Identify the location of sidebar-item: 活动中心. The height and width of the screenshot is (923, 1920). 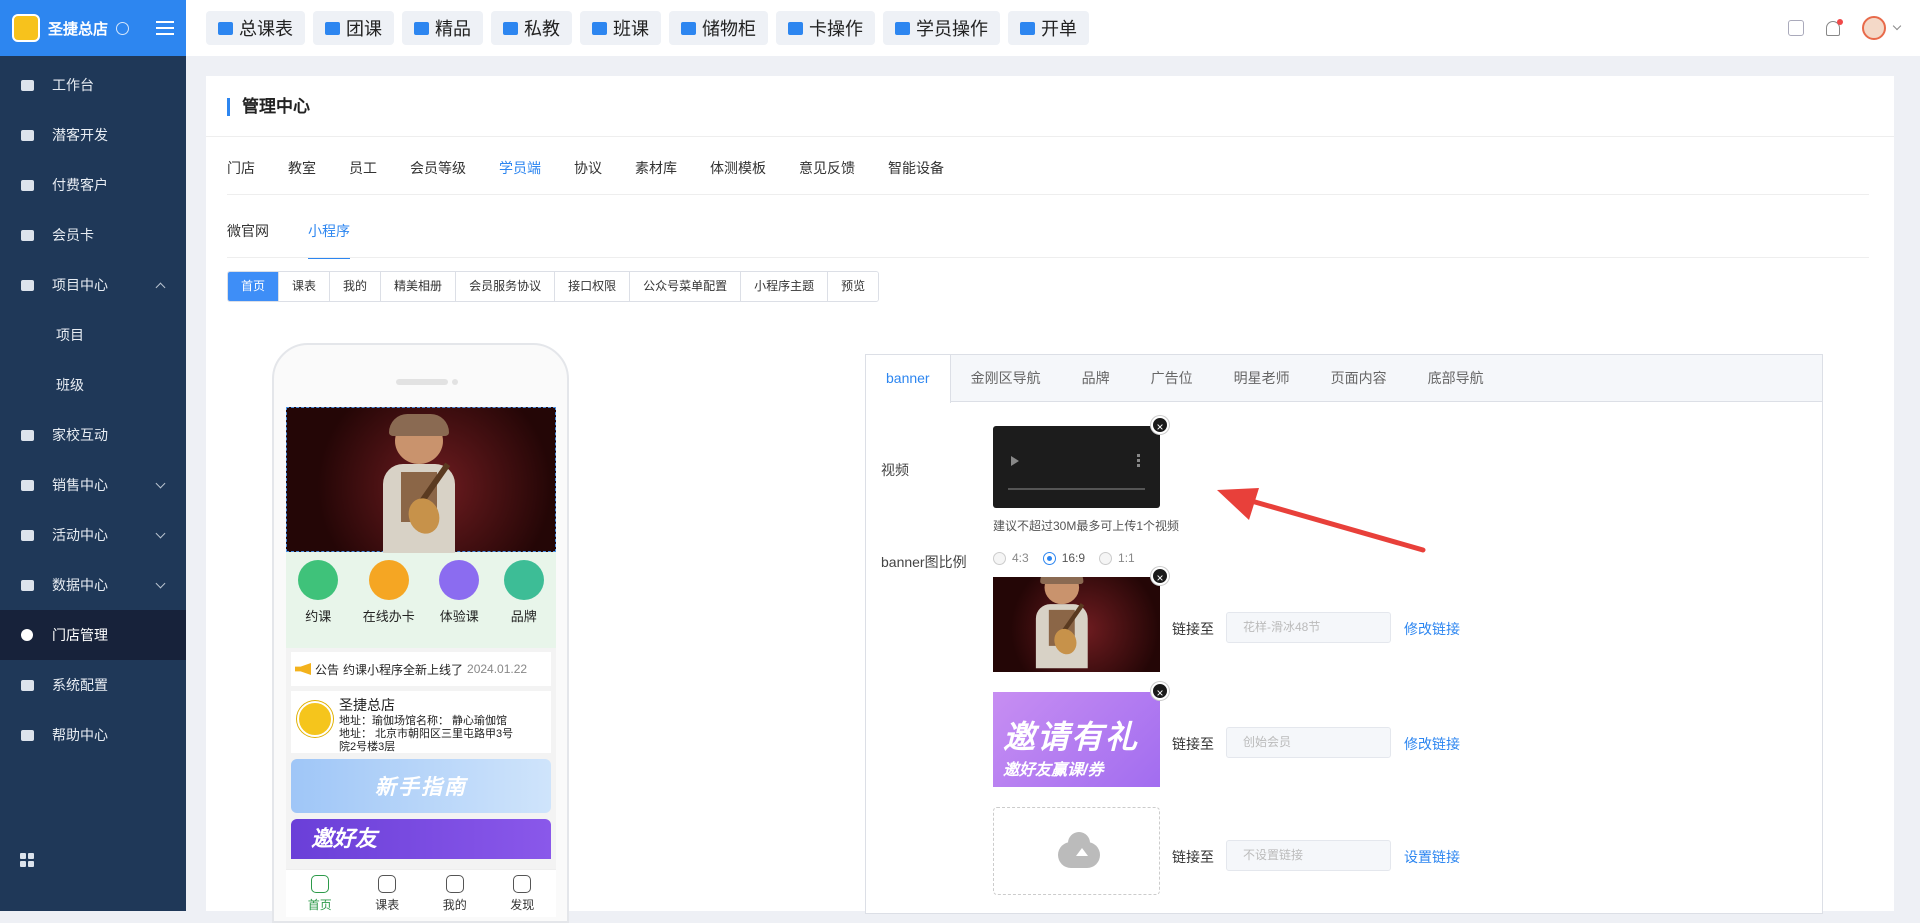
(93, 535).